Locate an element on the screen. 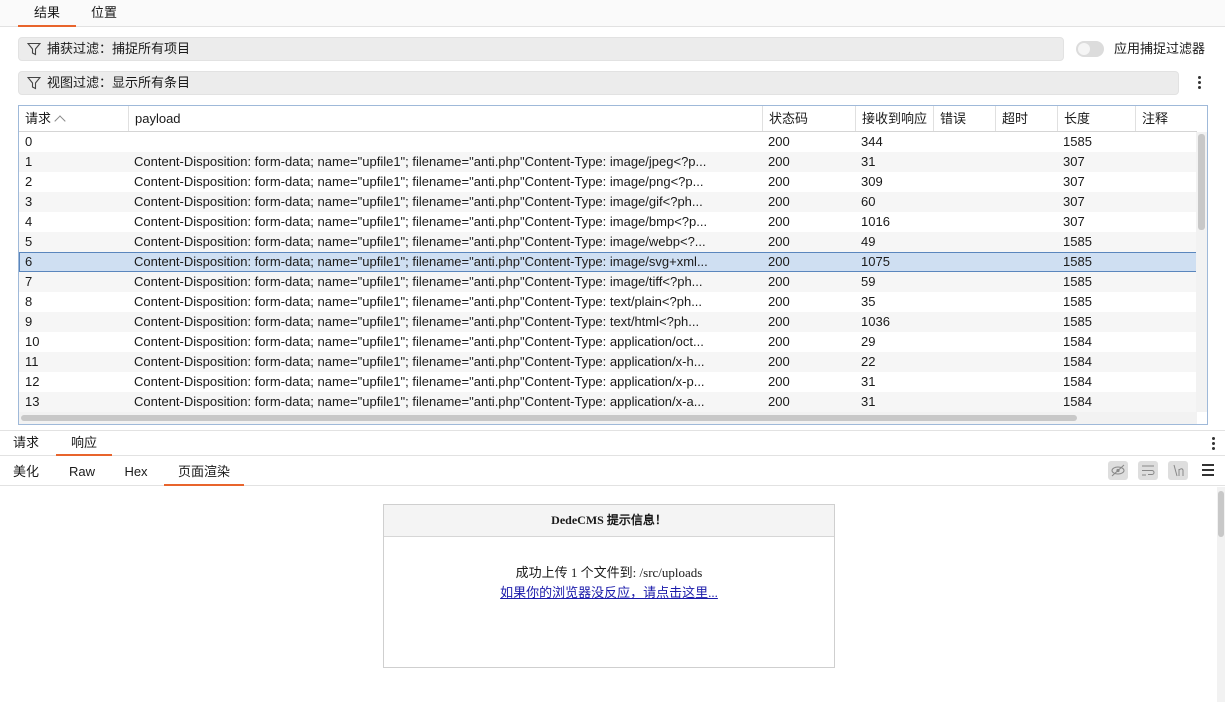 The width and height of the screenshot is (1225, 702). capture-filter-bar: 捕获过滤：捕捉所有项目 is located at coordinates (541, 49).